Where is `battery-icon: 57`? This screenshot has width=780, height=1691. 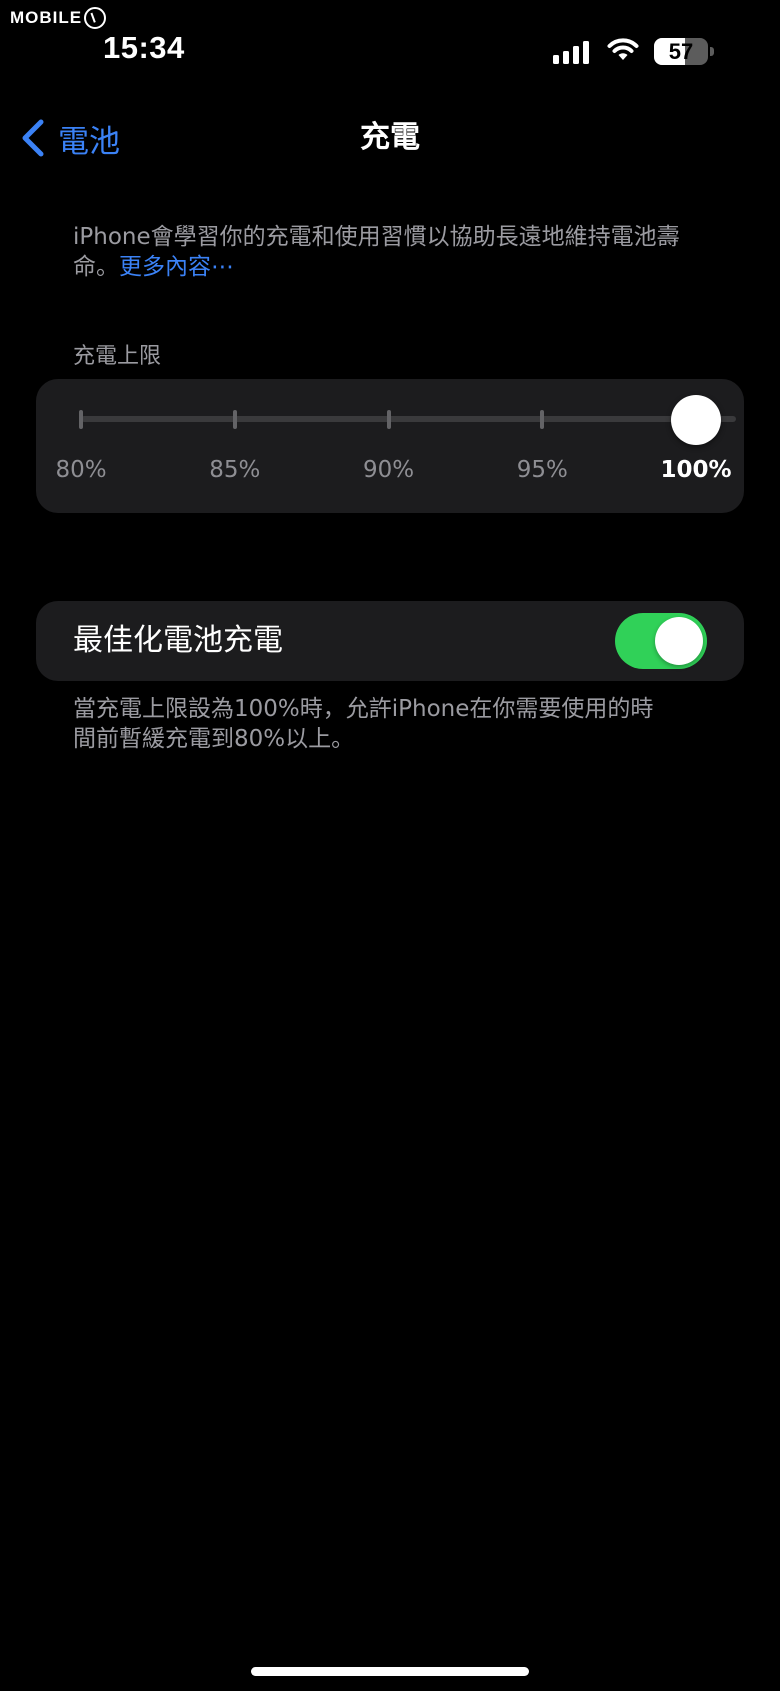
battery-icon: 57 is located at coordinates (681, 51).